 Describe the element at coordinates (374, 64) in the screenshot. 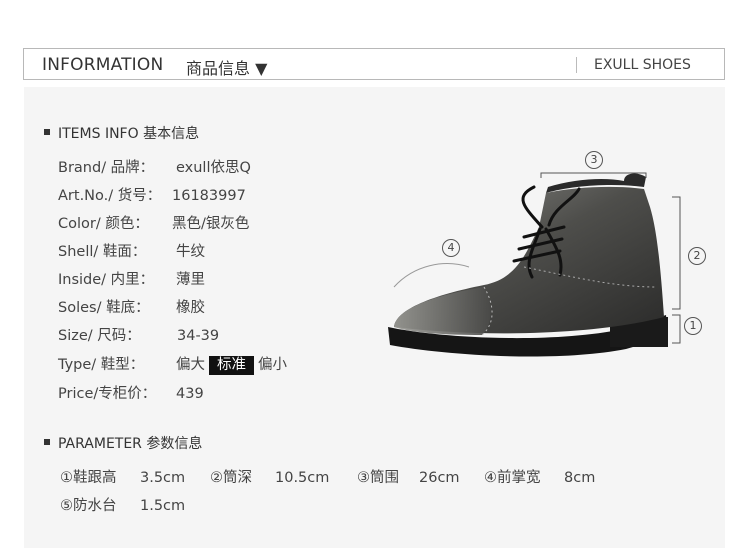

I see `info-header: INFORMATION 商品信息 ▼ EXULL SHOES` at that location.